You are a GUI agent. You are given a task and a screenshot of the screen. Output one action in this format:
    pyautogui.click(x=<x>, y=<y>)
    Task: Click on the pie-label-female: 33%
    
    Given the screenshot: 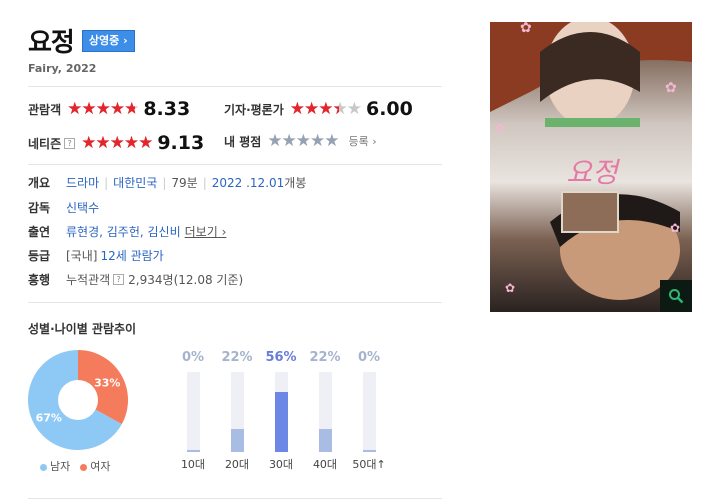 What is the action you would take?
    pyautogui.click(x=107, y=383)
    